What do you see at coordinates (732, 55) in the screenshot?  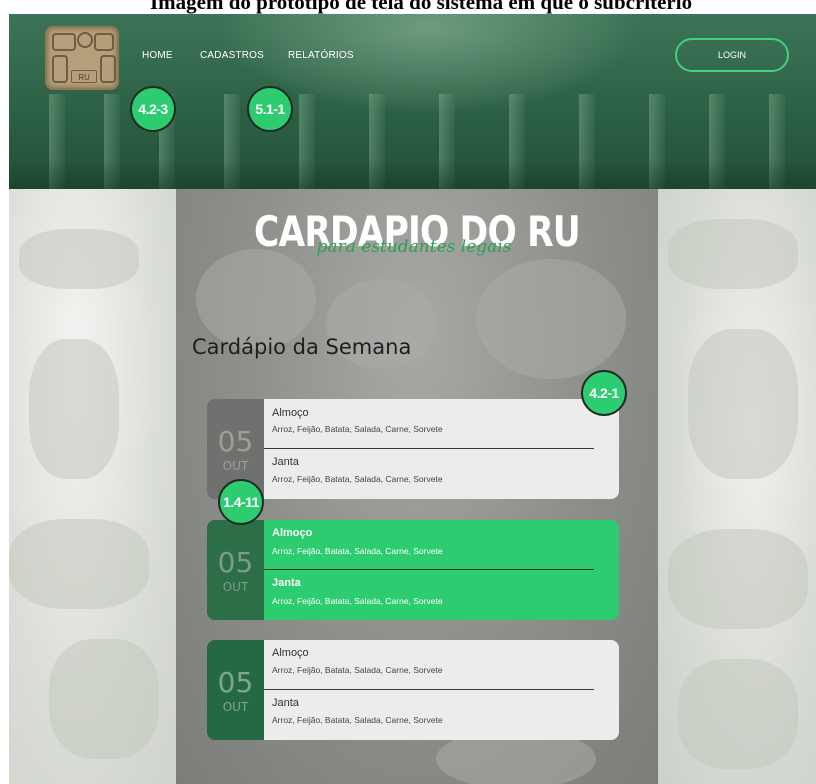 I see `login-button: LOGIN` at bounding box center [732, 55].